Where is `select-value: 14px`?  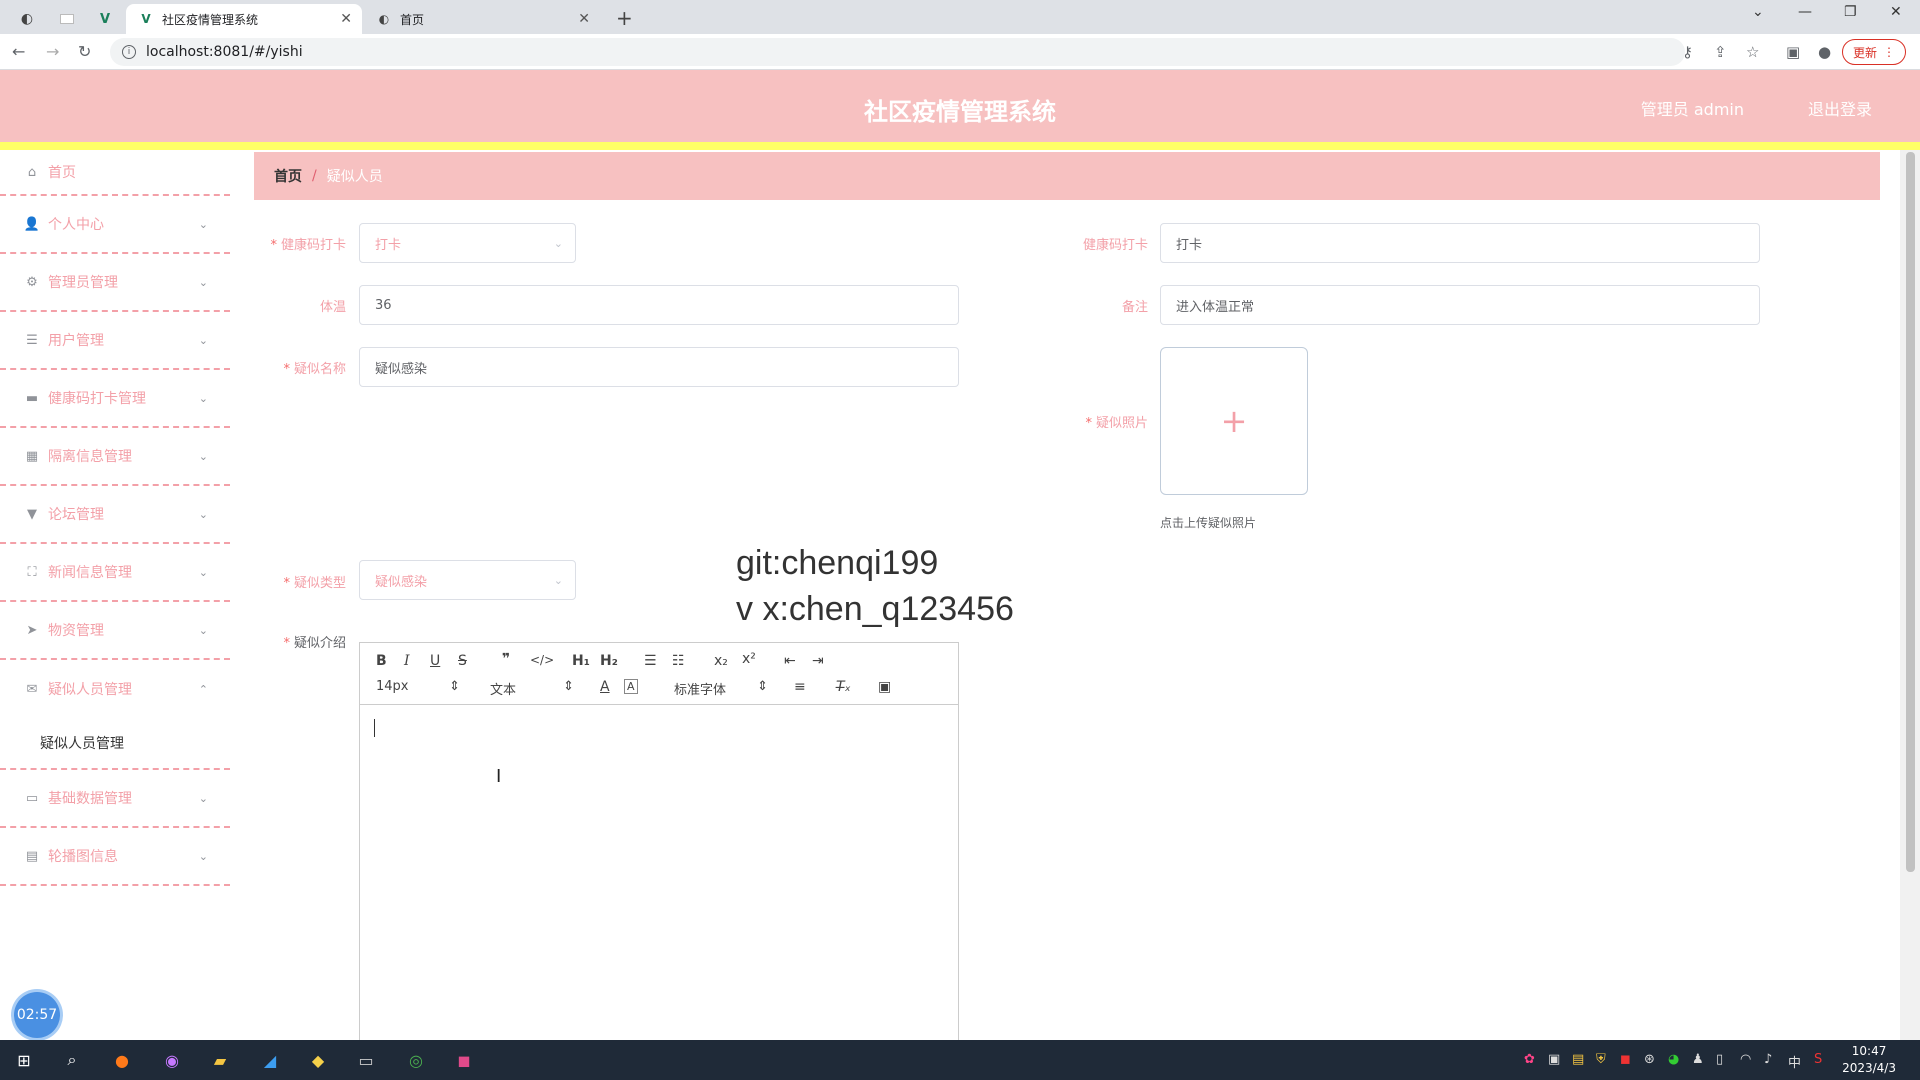
select-value: 14px is located at coordinates (392, 686).